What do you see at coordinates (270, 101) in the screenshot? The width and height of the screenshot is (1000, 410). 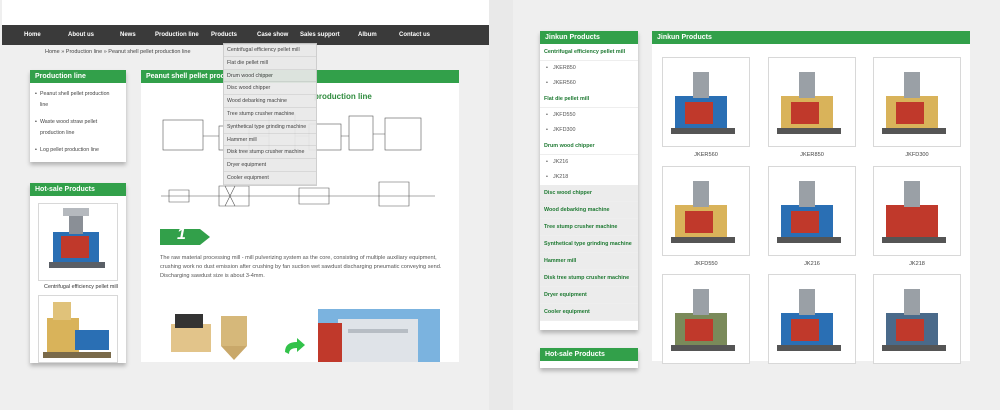 I see `dropdown-item: Wood debarking machine` at bounding box center [270, 101].